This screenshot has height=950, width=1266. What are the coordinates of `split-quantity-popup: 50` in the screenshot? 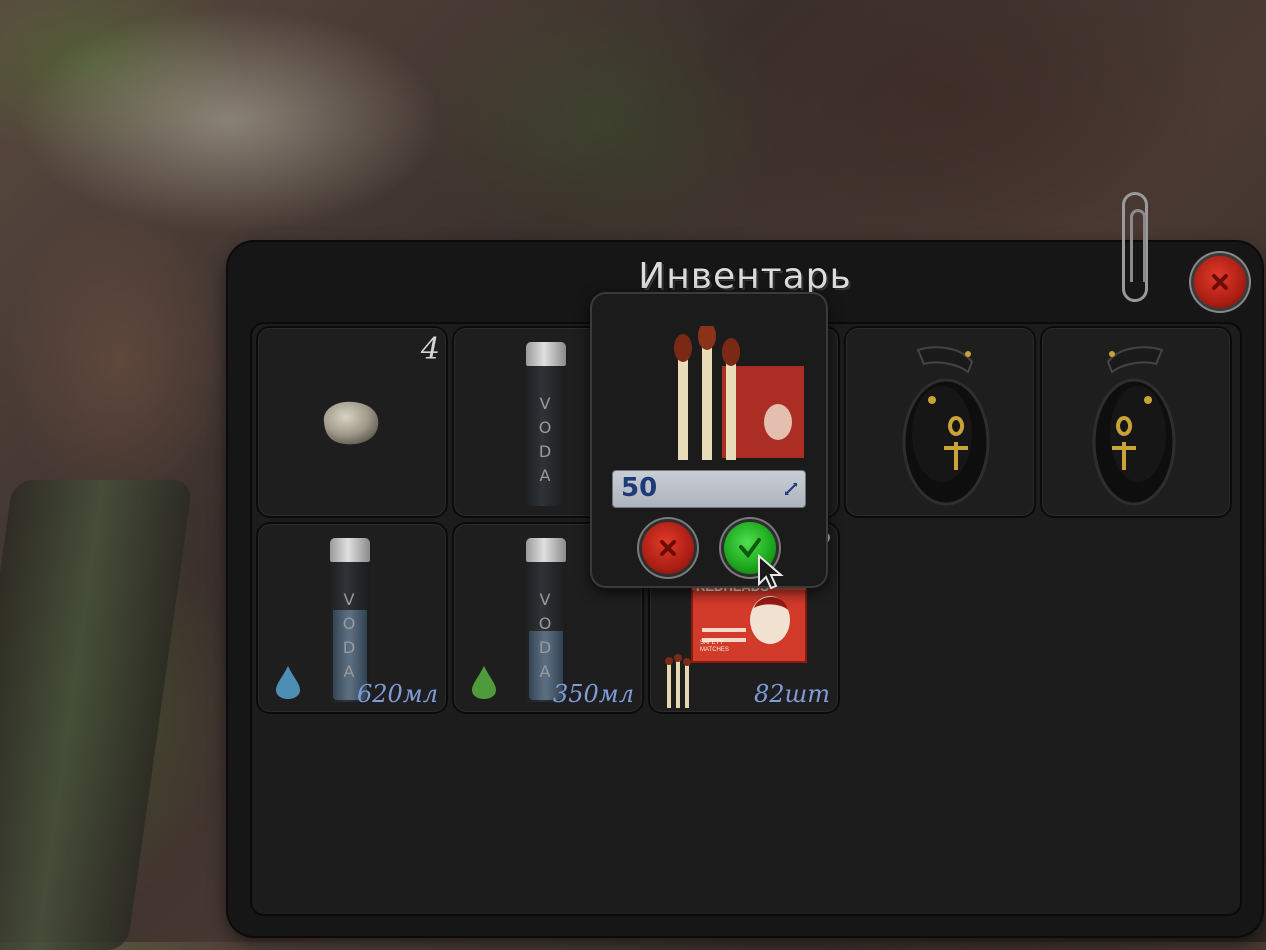 It's located at (709, 440).